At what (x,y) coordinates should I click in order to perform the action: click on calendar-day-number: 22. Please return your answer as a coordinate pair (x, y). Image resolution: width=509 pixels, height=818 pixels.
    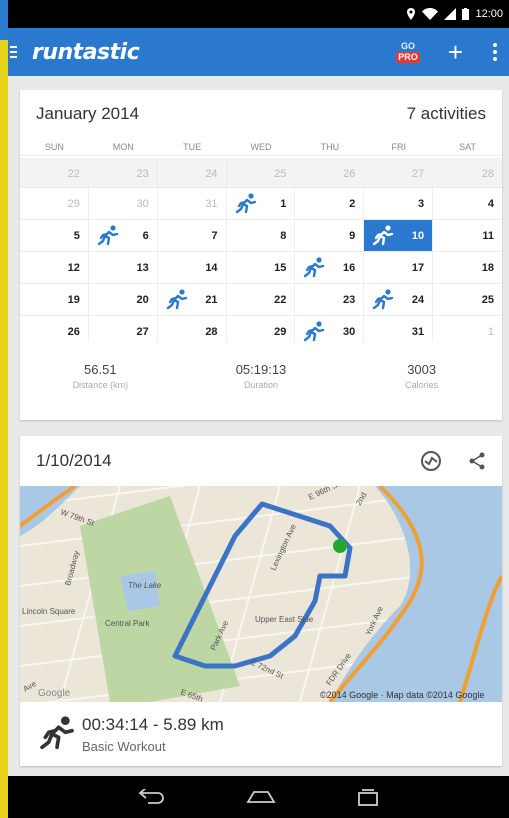
    Looking at the image, I should click on (73, 174).